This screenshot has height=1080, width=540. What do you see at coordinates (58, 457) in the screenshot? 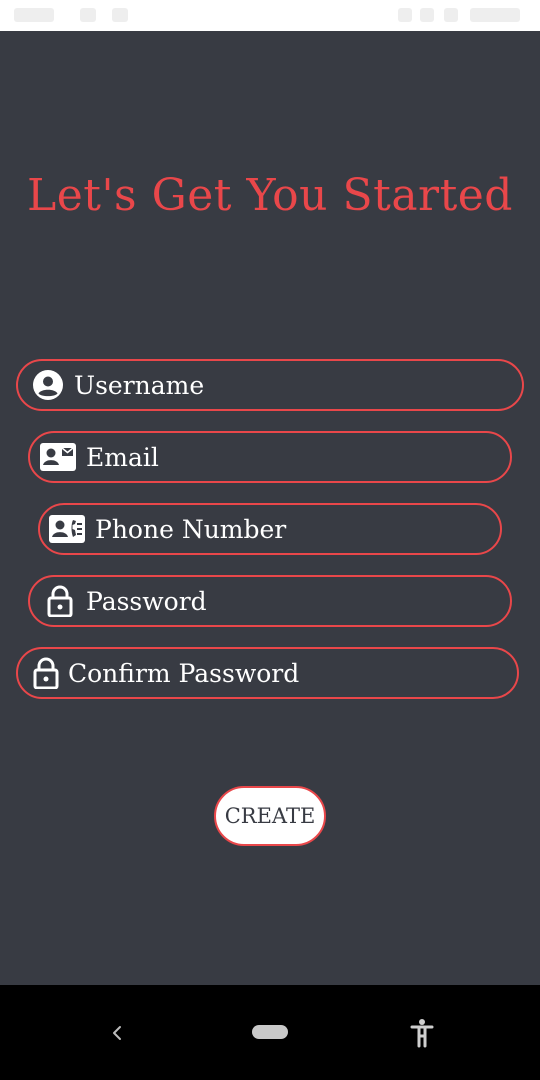
I see `contact-mail-icon` at bounding box center [58, 457].